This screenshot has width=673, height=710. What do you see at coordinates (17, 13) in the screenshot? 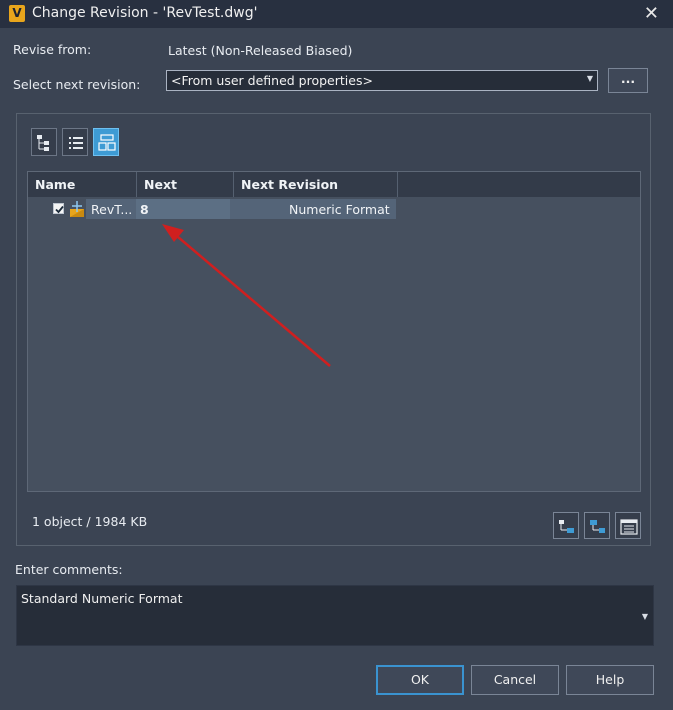
I see `vault-app-icon: V` at bounding box center [17, 13].